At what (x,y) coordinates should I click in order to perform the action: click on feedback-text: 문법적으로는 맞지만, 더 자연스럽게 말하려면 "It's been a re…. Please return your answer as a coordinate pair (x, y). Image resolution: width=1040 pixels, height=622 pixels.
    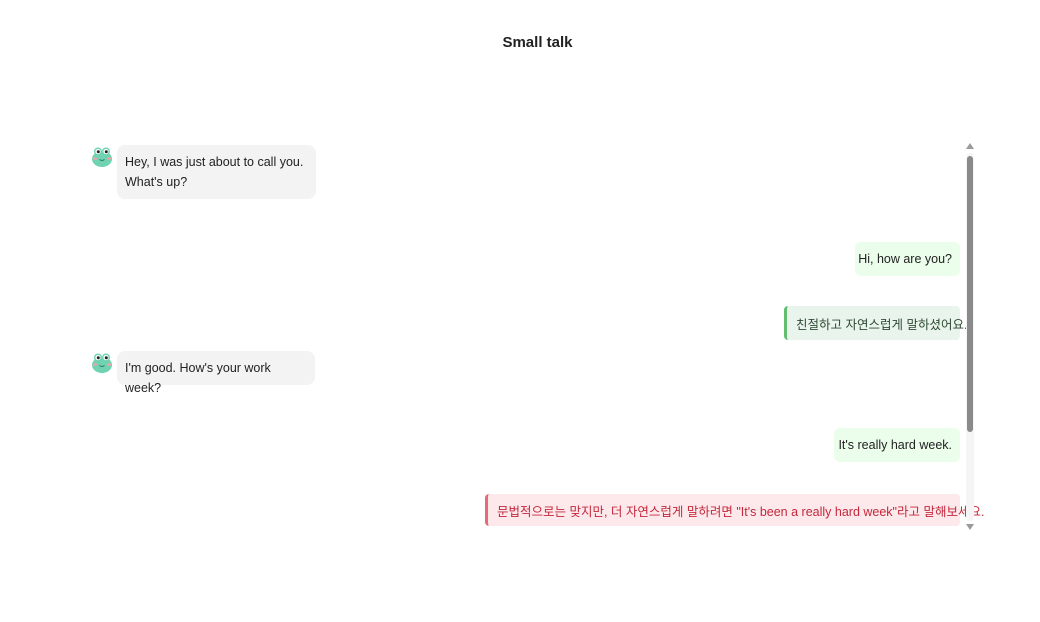
    Looking at the image, I should click on (741, 511).